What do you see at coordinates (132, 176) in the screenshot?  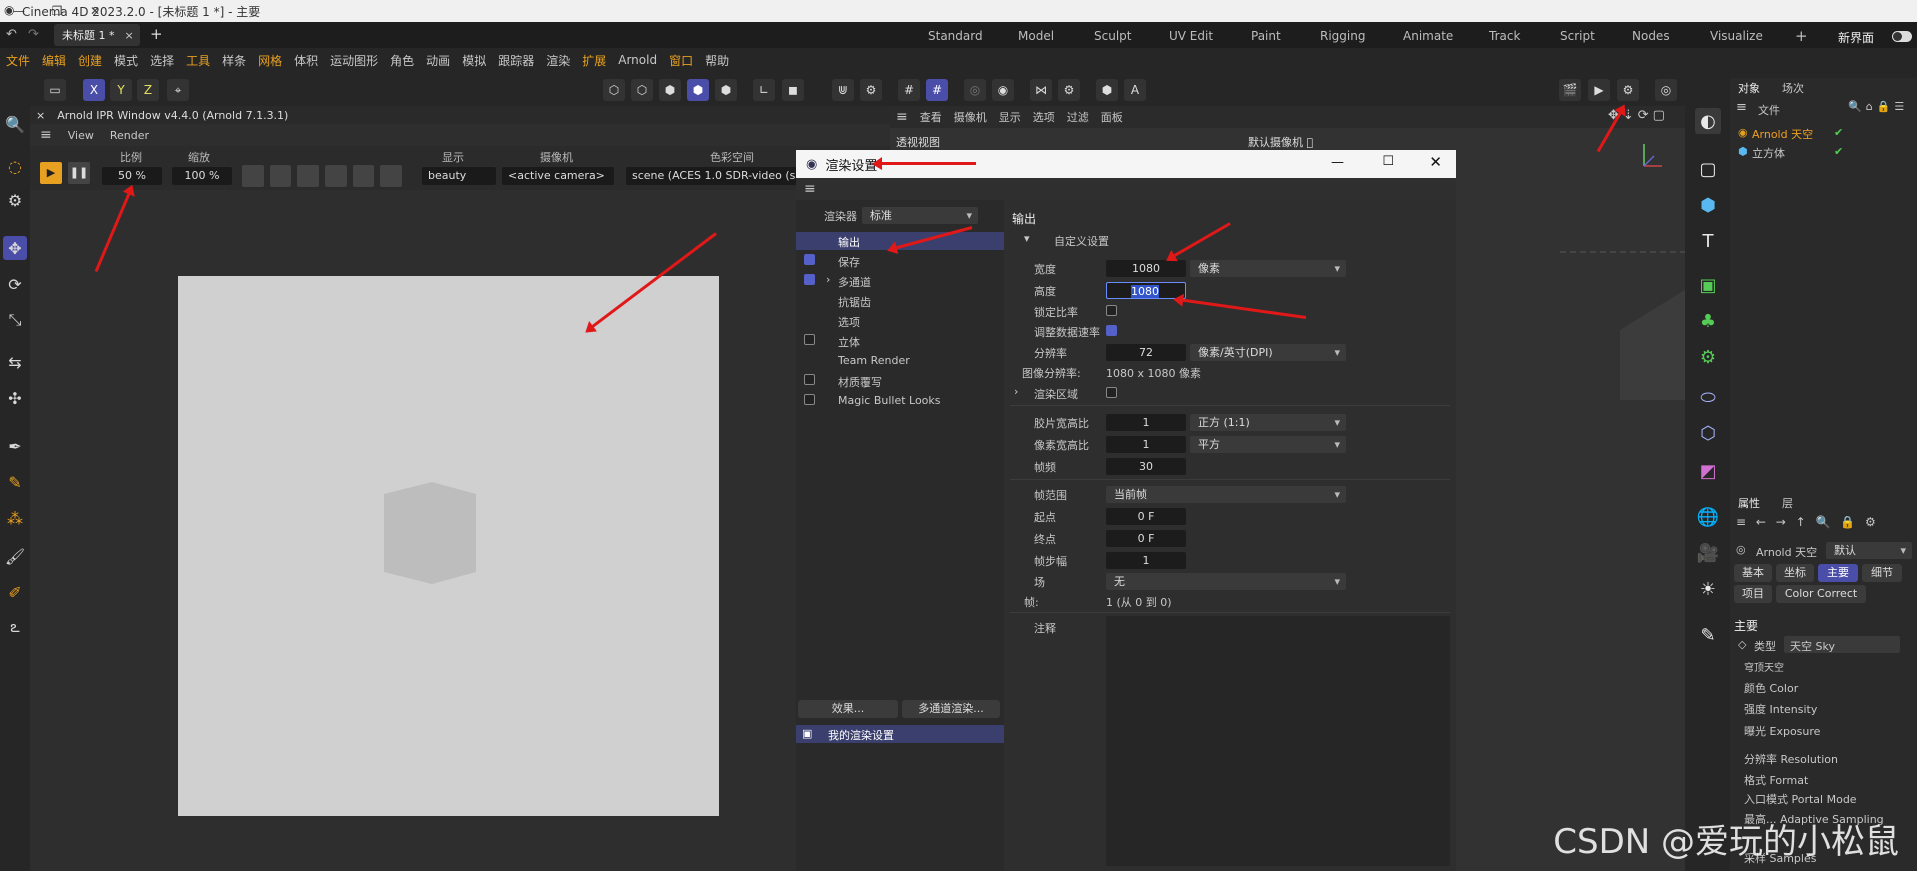 I see `ratio-field: 50 %` at bounding box center [132, 176].